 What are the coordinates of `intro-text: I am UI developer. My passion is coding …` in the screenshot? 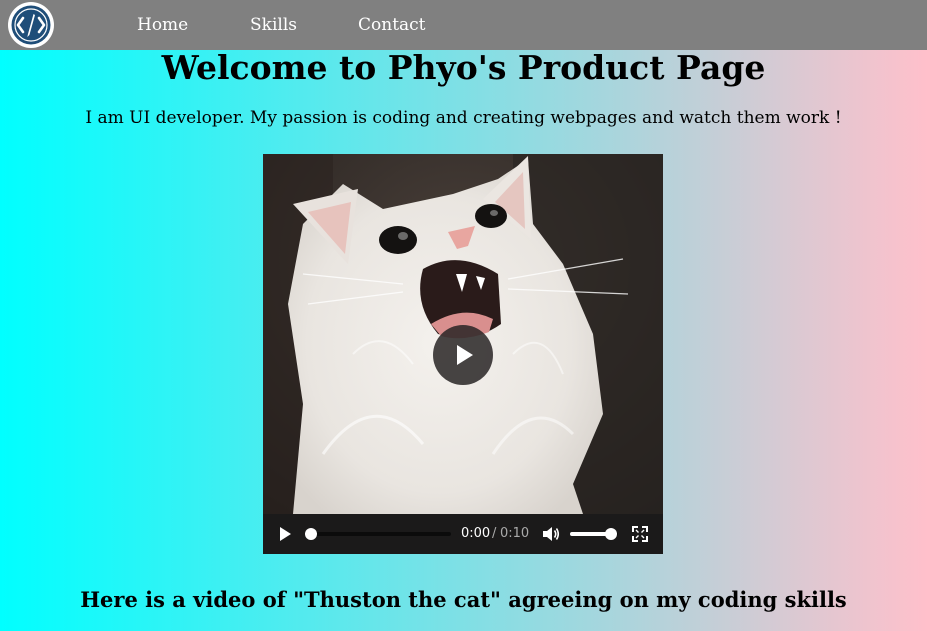 It's located at (463, 118).